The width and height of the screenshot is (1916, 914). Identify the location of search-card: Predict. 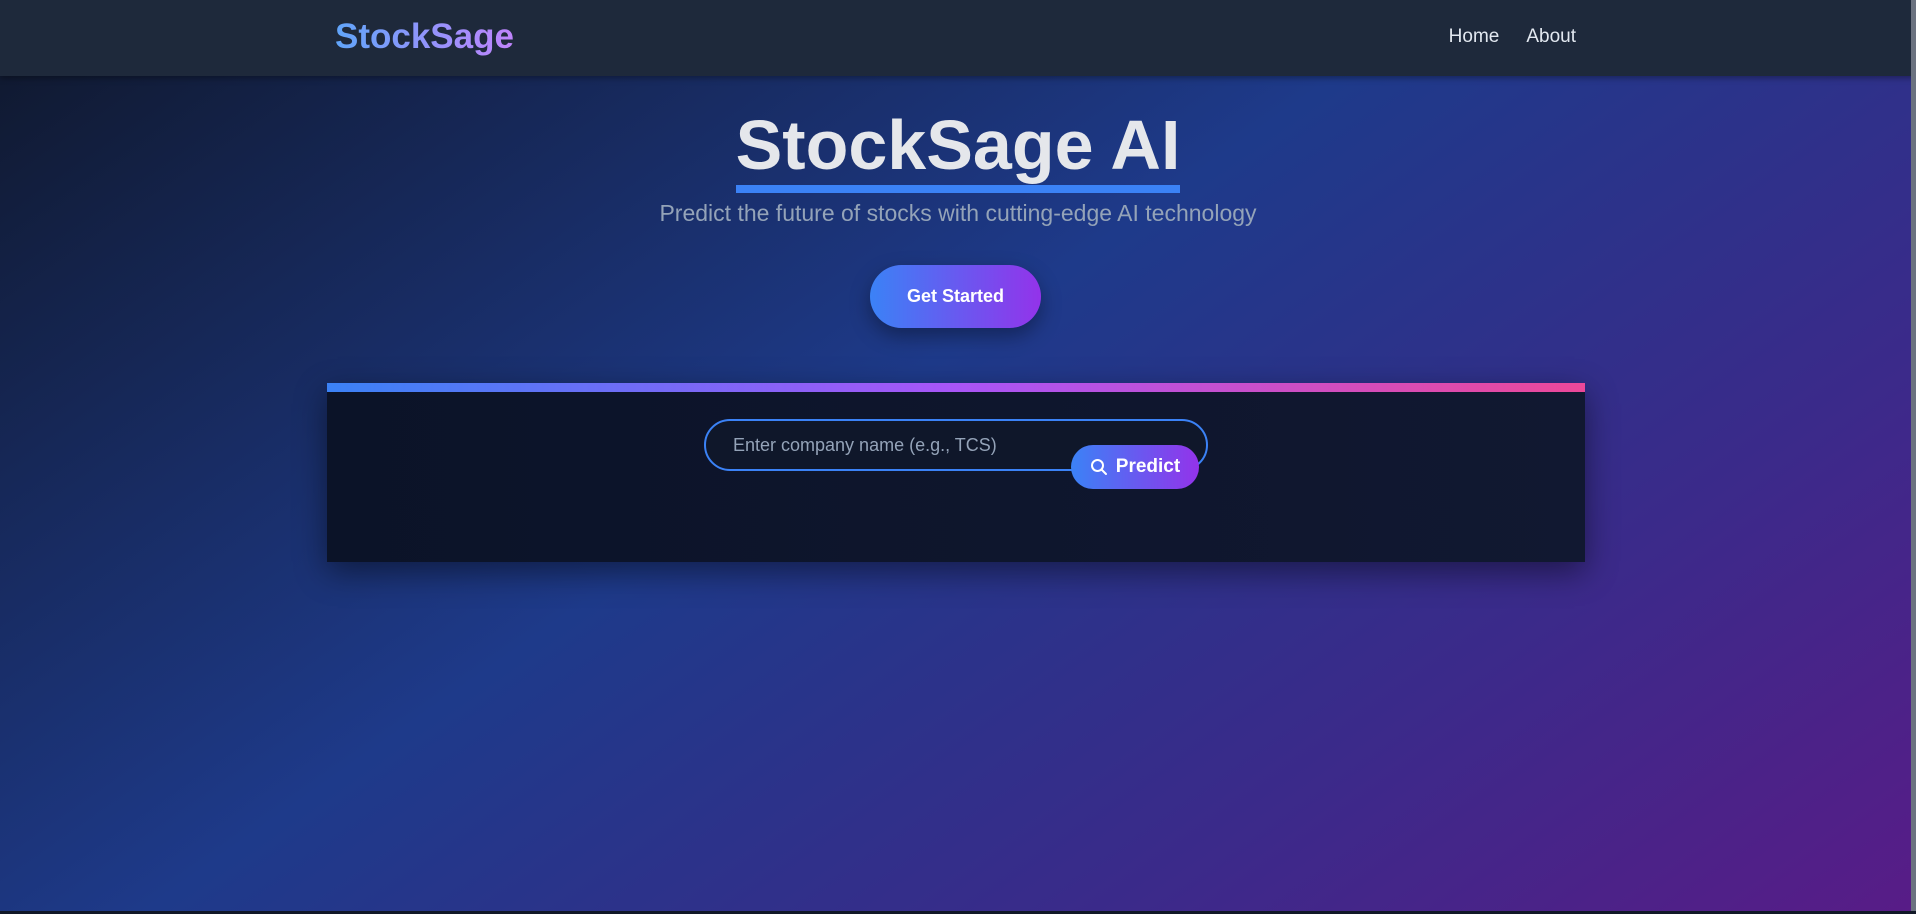
(956, 472).